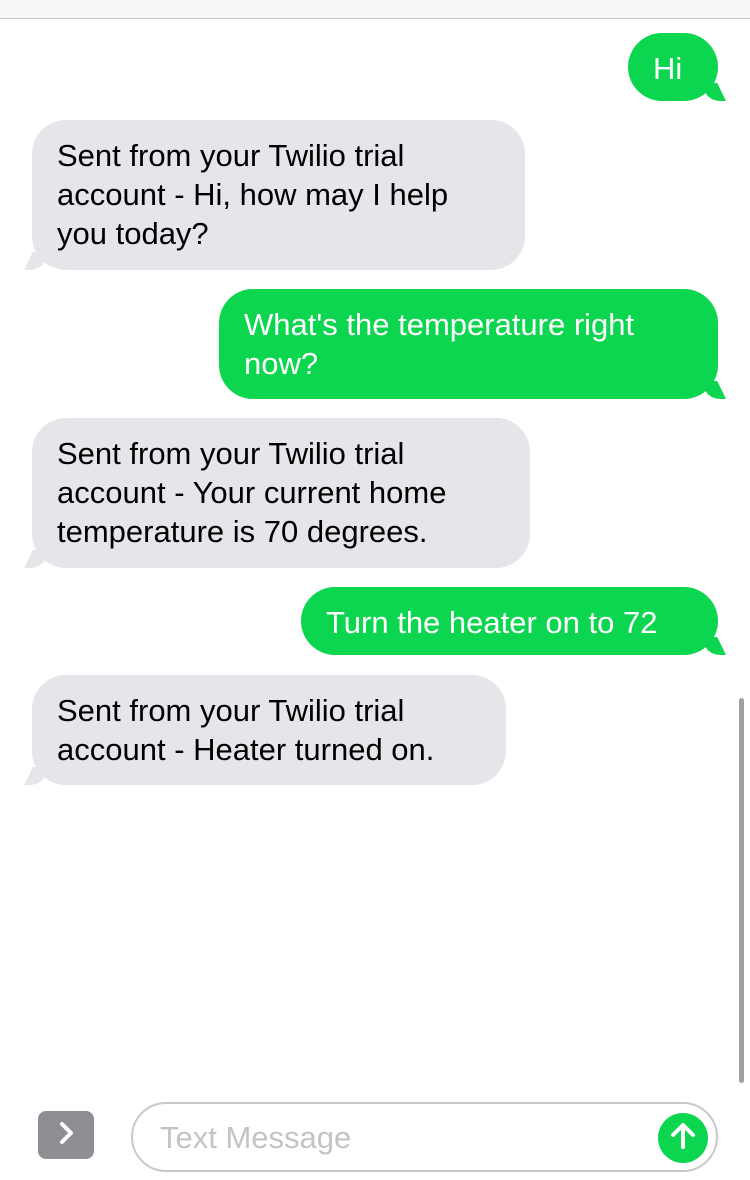 The height and width of the screenshot is (1180, 750). What do you see at coordinates (509, 621) in the screenshot?
I see `message-bubble-sent: Turn the heater on to 72` at bounding box center [509, 621].